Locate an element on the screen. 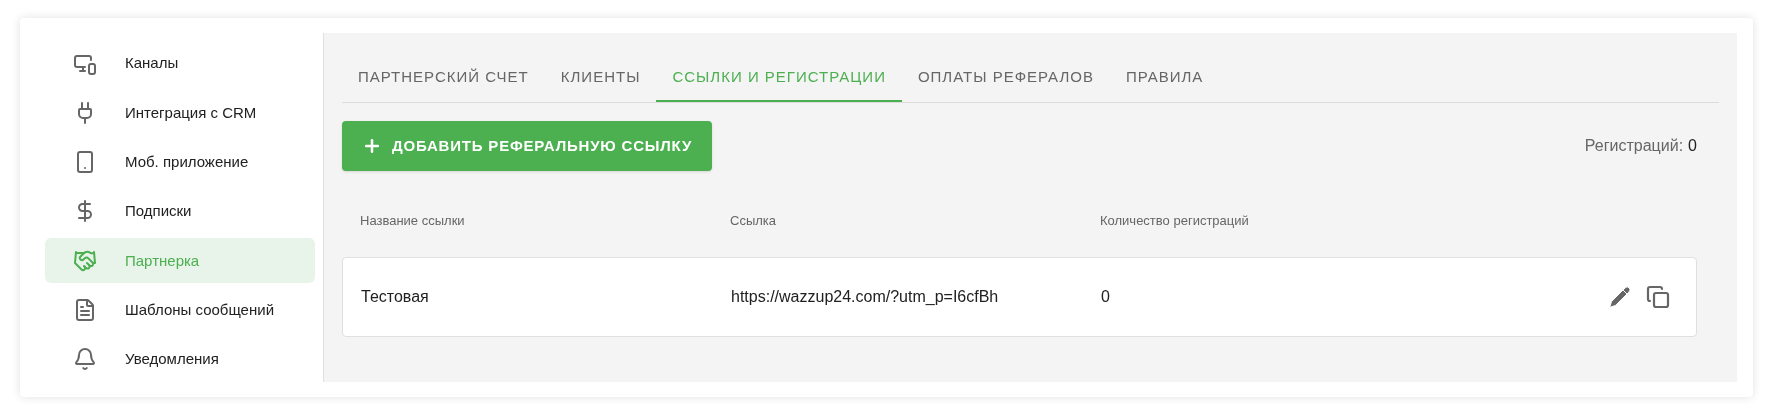 This screenshot has height=419, width=1773. sidebar-item: Каналы is located at coordinates (180, 64).